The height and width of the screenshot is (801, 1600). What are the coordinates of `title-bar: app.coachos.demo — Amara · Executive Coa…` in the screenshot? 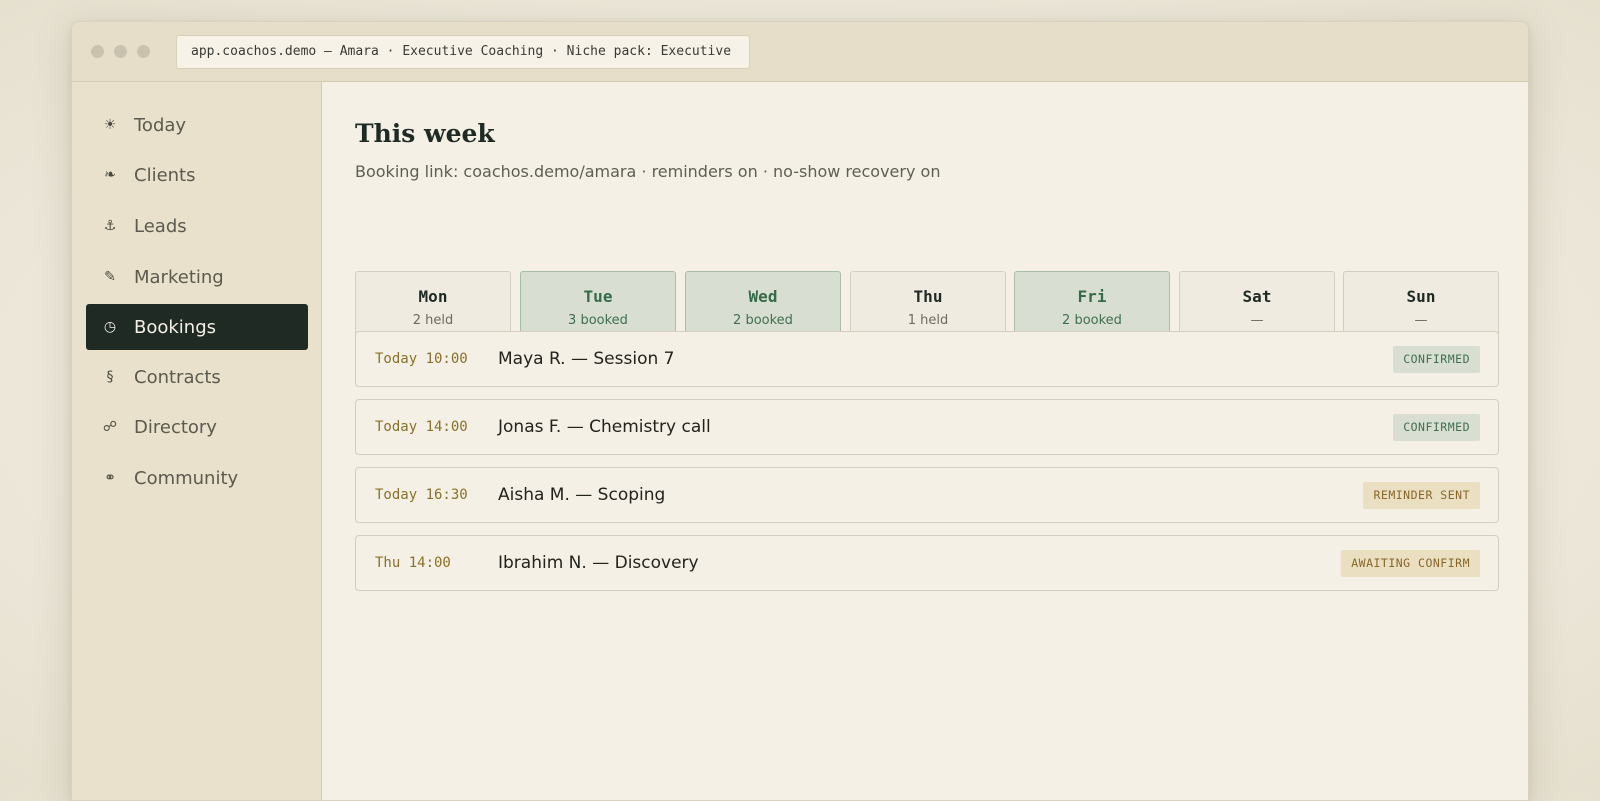 It's located at (800, 52).